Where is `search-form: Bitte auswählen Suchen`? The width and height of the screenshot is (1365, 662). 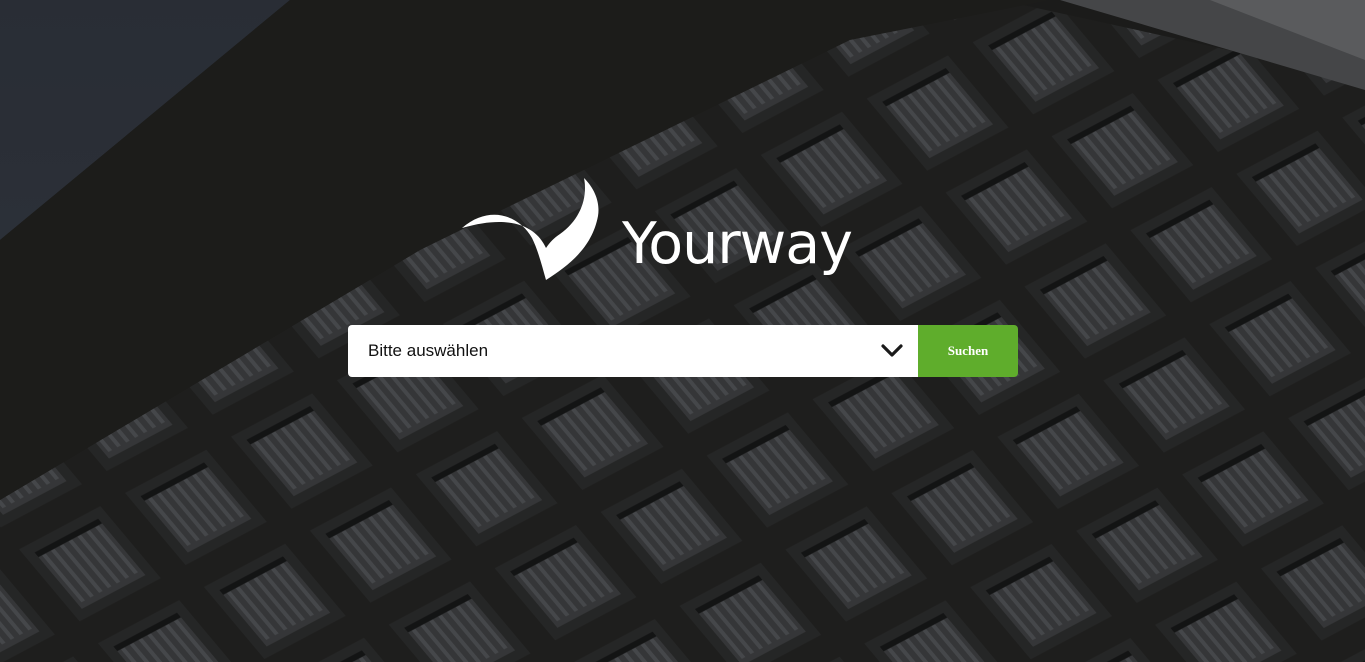
search-form: Bitte auswählen Suchen is located at coordinates (683, 351).